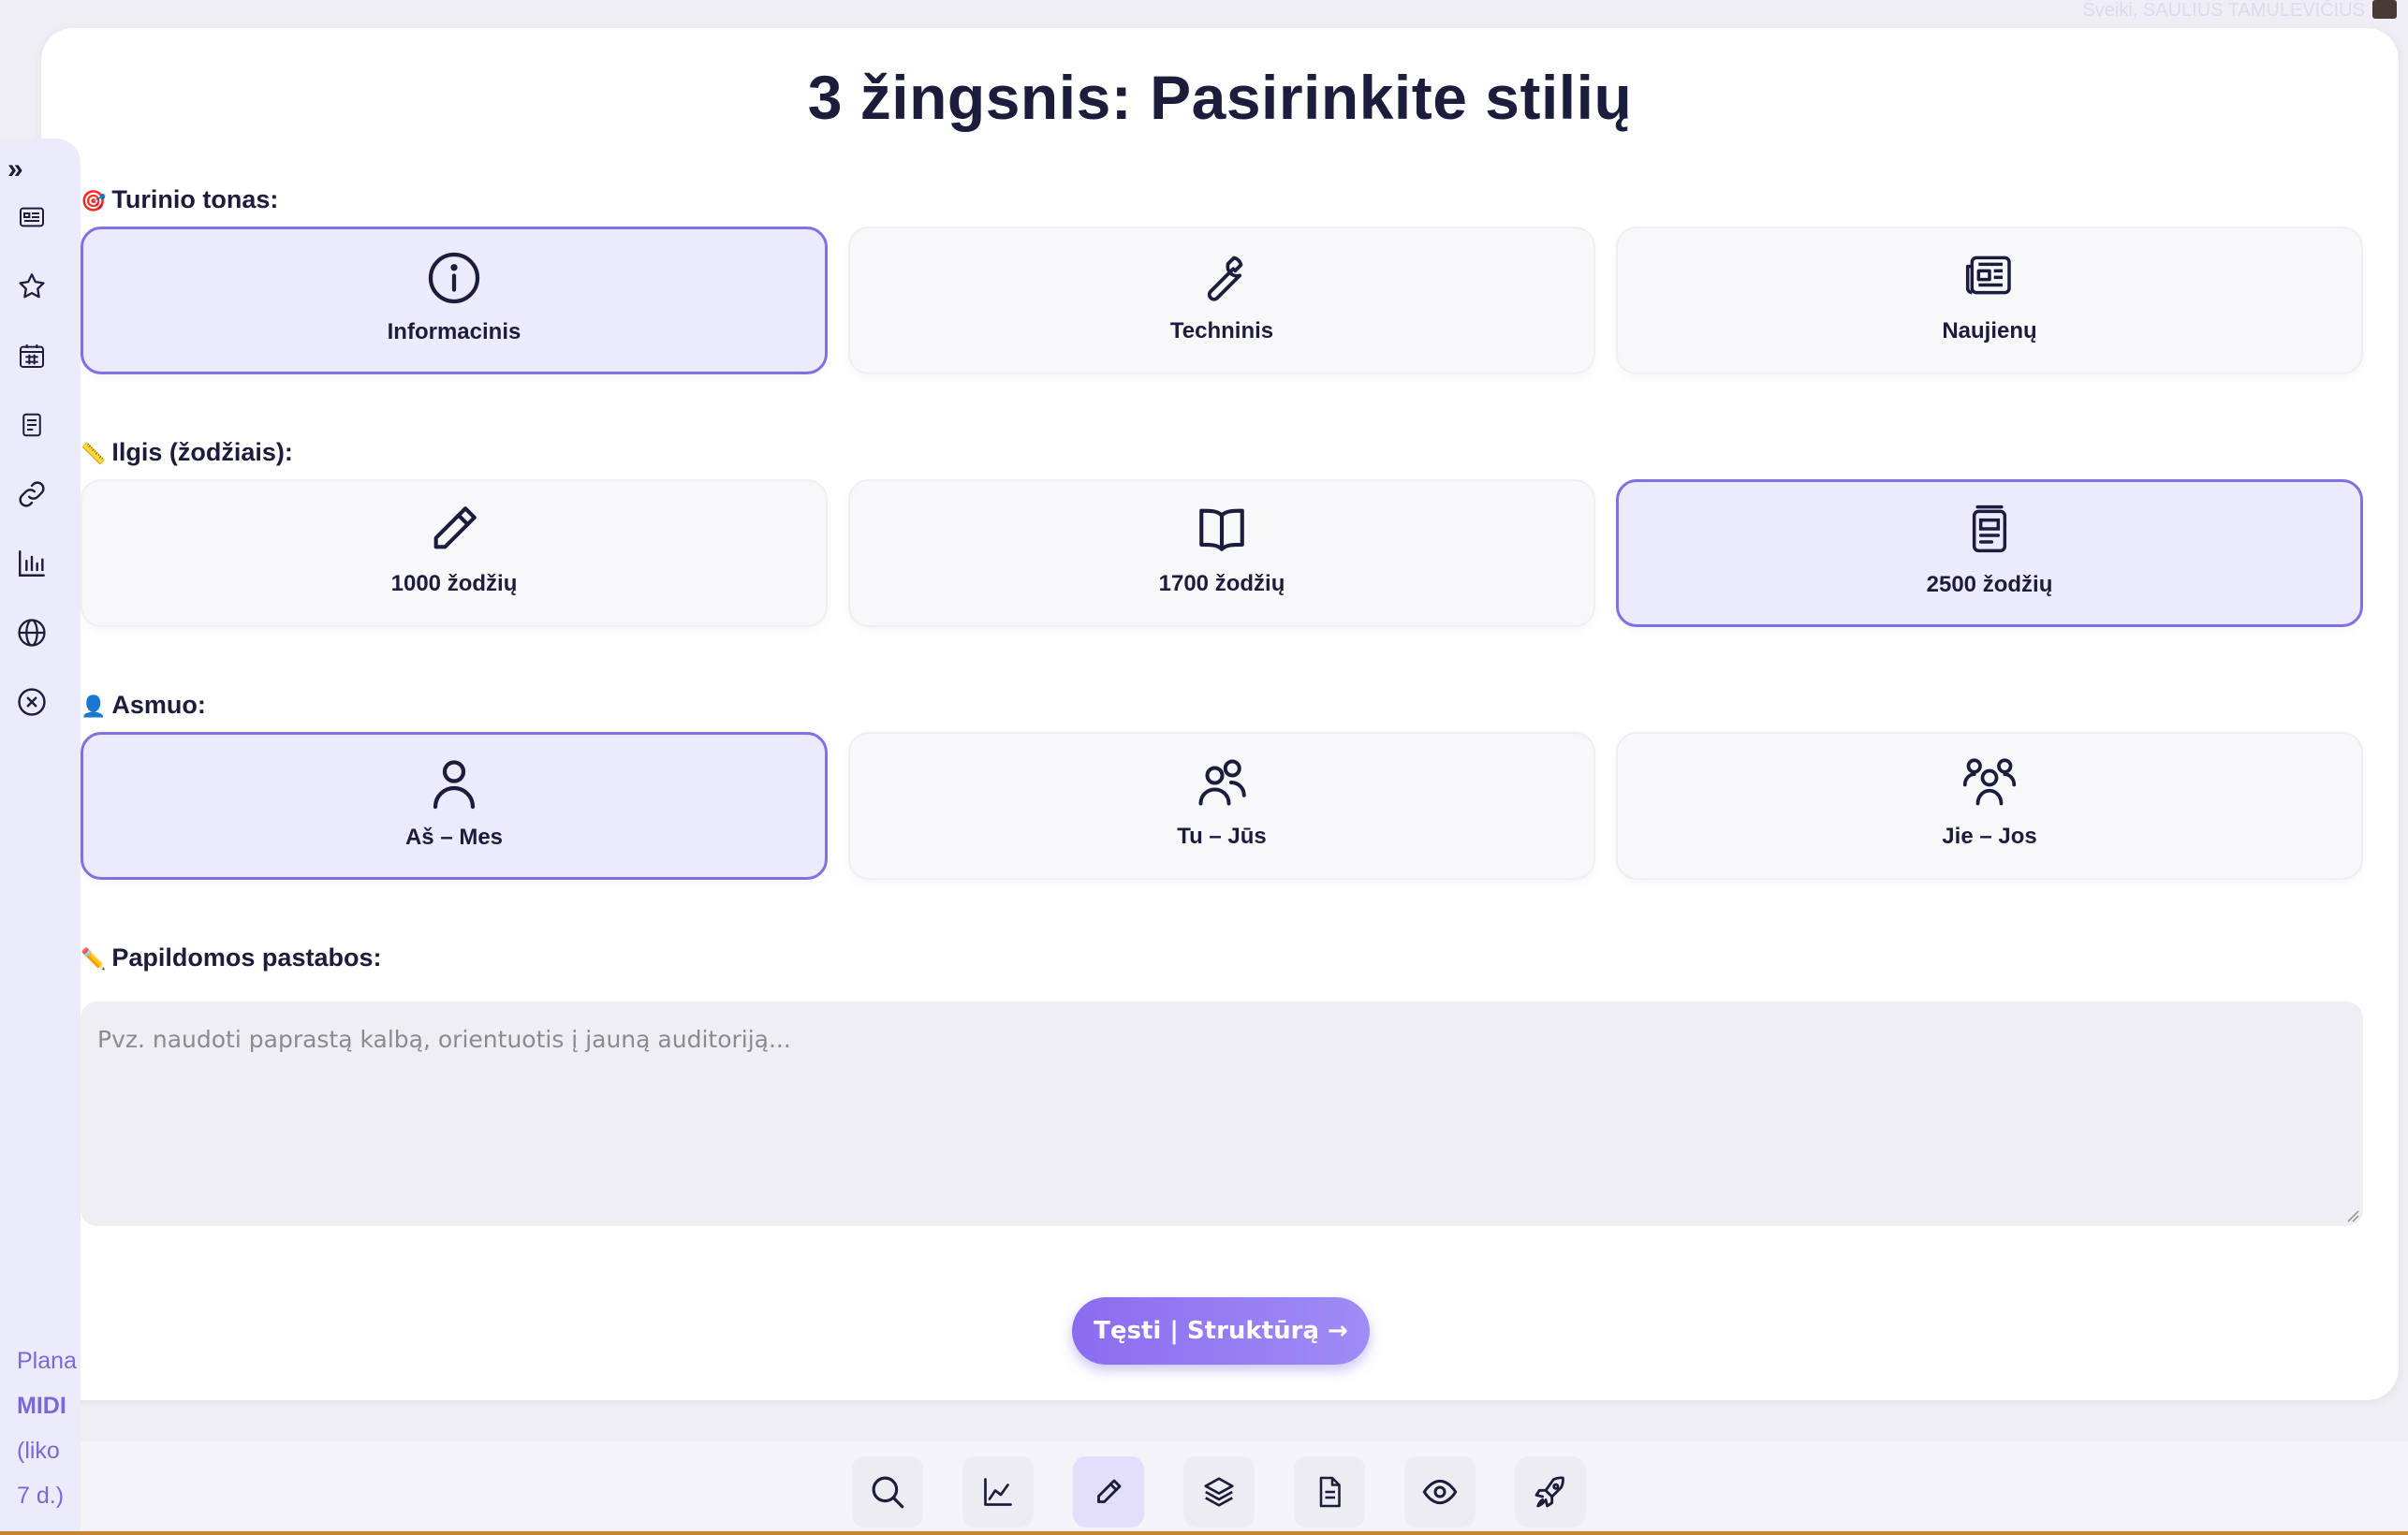 This screenshot has height=1535, width=2408. I want to click on length-label-text: Ilgis (žodžiais):, so click(202, 452).